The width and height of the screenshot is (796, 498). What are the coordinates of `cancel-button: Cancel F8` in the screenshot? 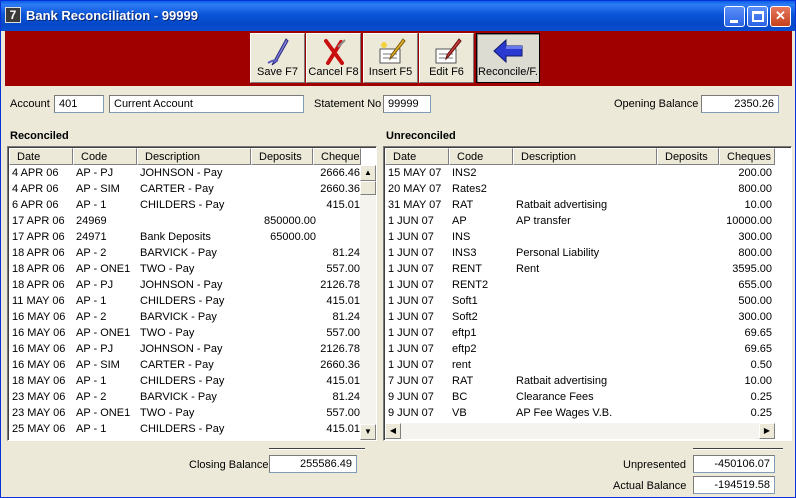 It's located at (333, 58).